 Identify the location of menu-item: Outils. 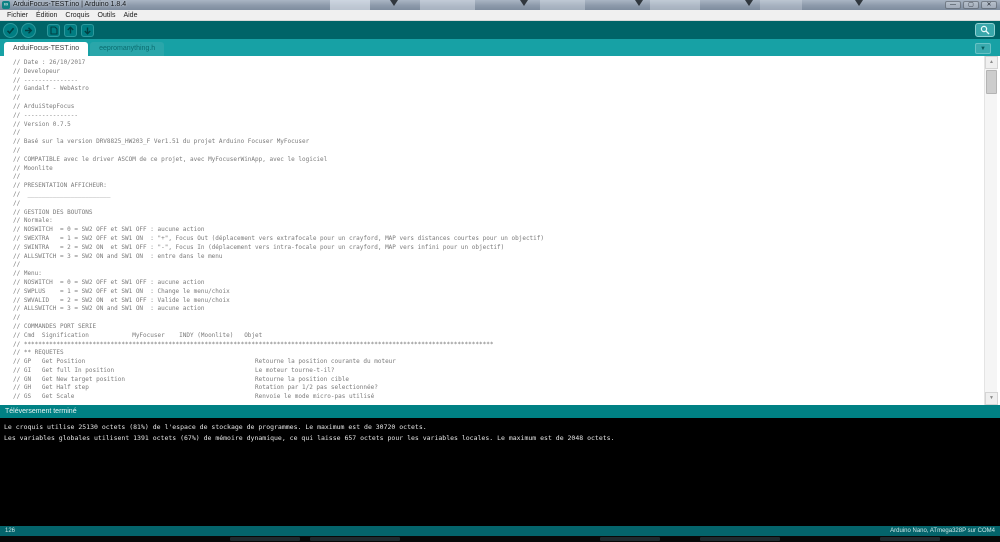
(107, 15).